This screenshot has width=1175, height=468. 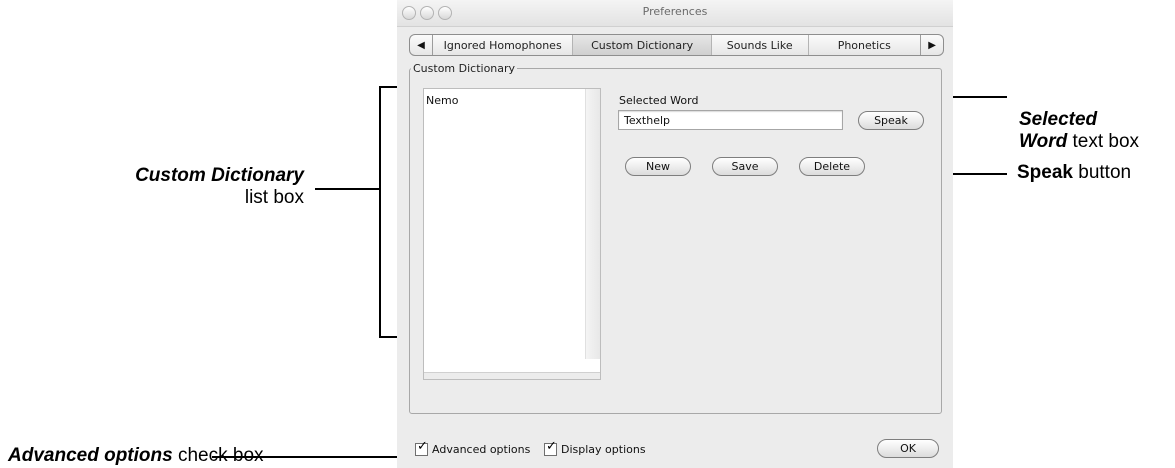 I want to click on callout-custom-dictionary: Custom Dictionary list box, so click(x=198, y=187).